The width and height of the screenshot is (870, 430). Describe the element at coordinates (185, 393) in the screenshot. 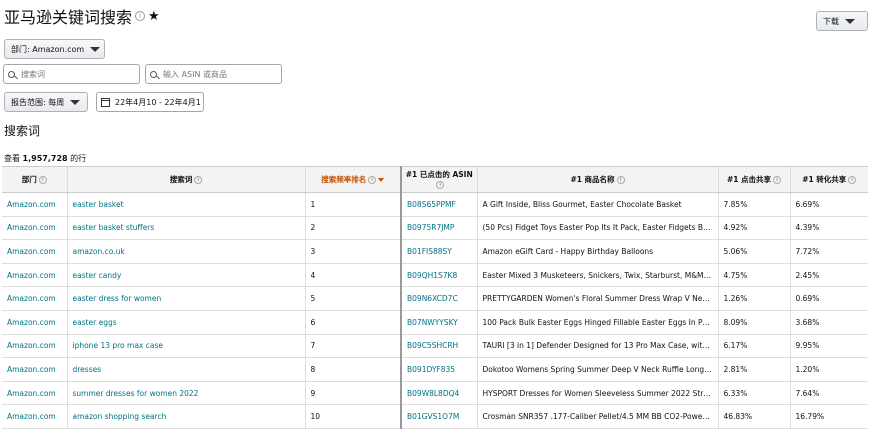

I see `cell-search-term: summer dresses for women 2022` at that location.